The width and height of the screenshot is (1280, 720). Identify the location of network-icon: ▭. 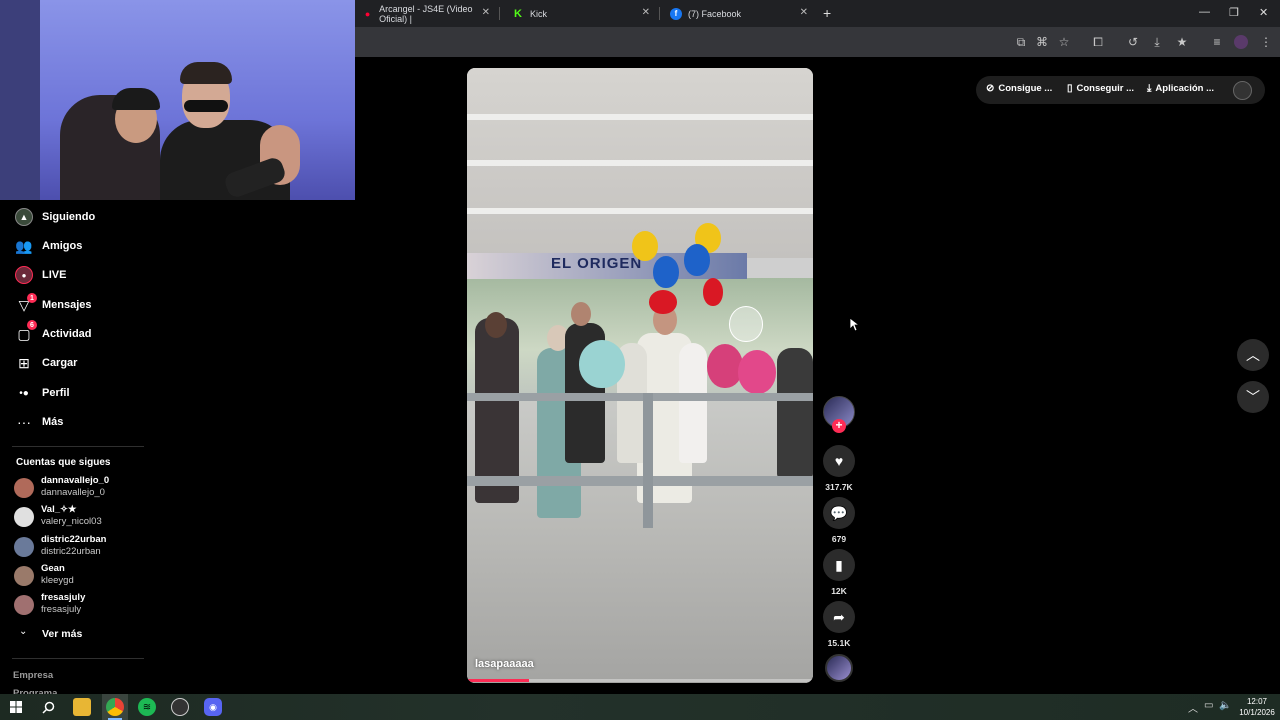
(1208, 705).